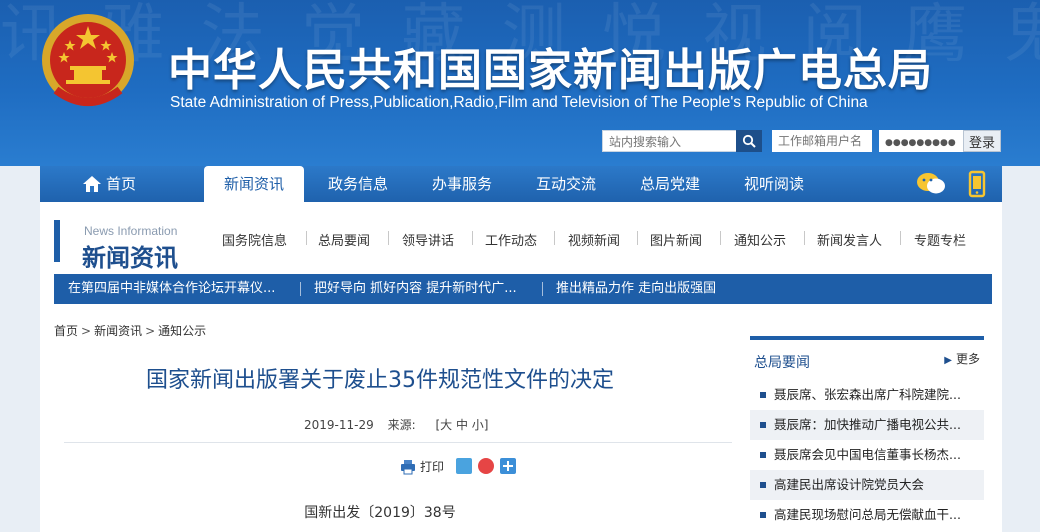 The height and width of the screenshot is (532, 1040). What do you see at coordinates (134, 243) in the screenshot?
I see `section-logo: News Information 新闻资讯` at bounding box center [134, 243].